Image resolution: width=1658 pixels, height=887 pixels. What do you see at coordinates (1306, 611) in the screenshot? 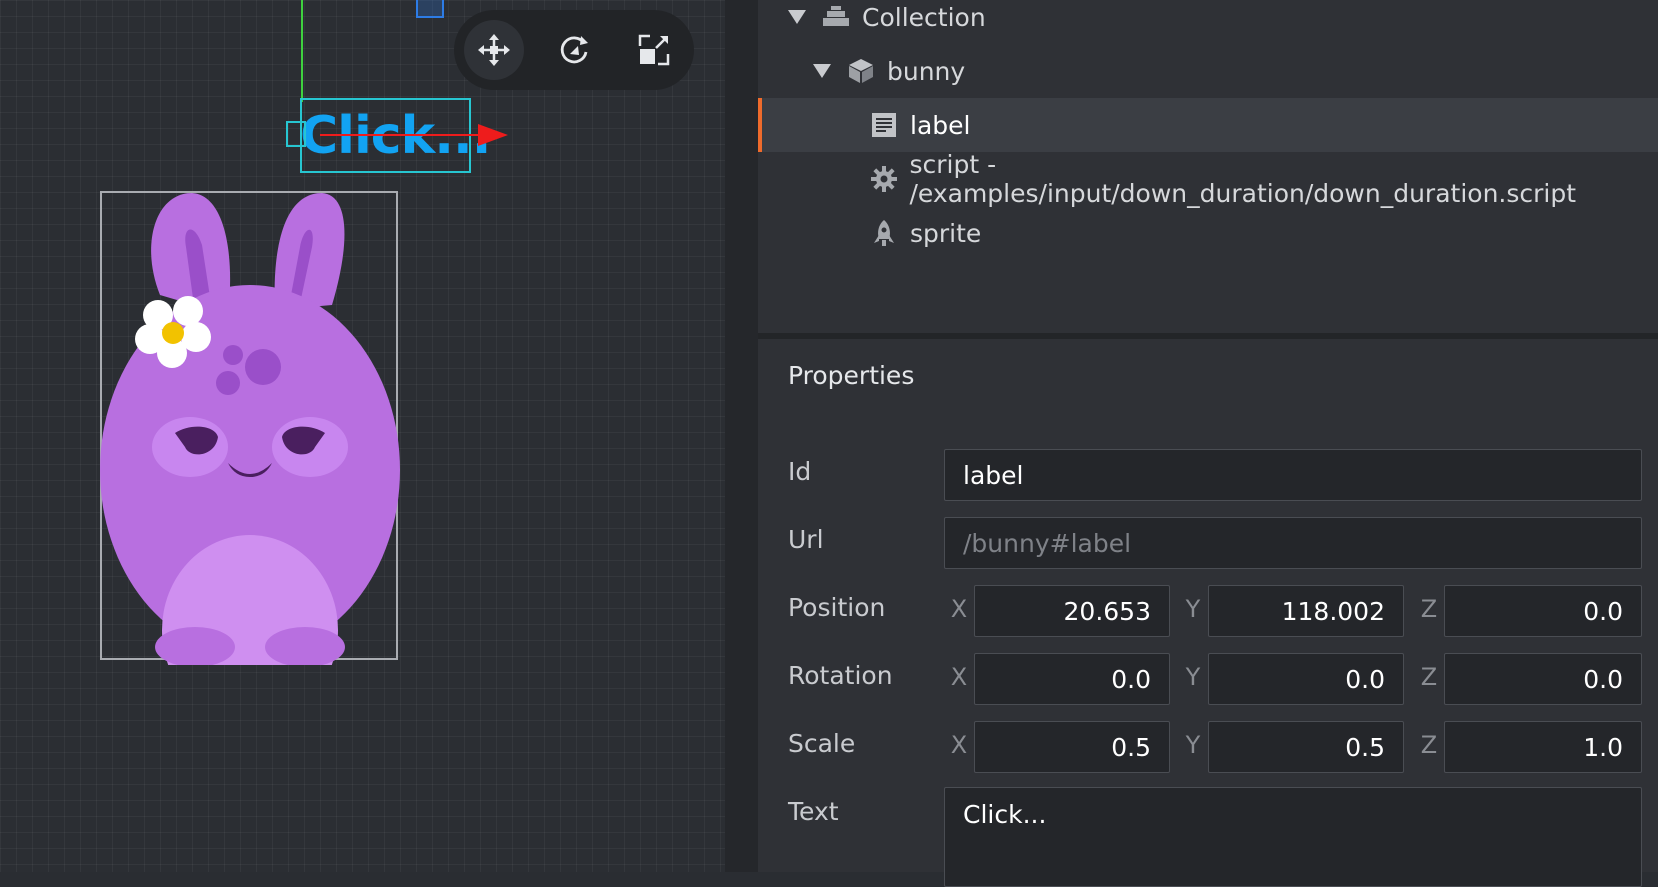
I see `position-y-field: 118.002` at bounding box center [1306, 611].